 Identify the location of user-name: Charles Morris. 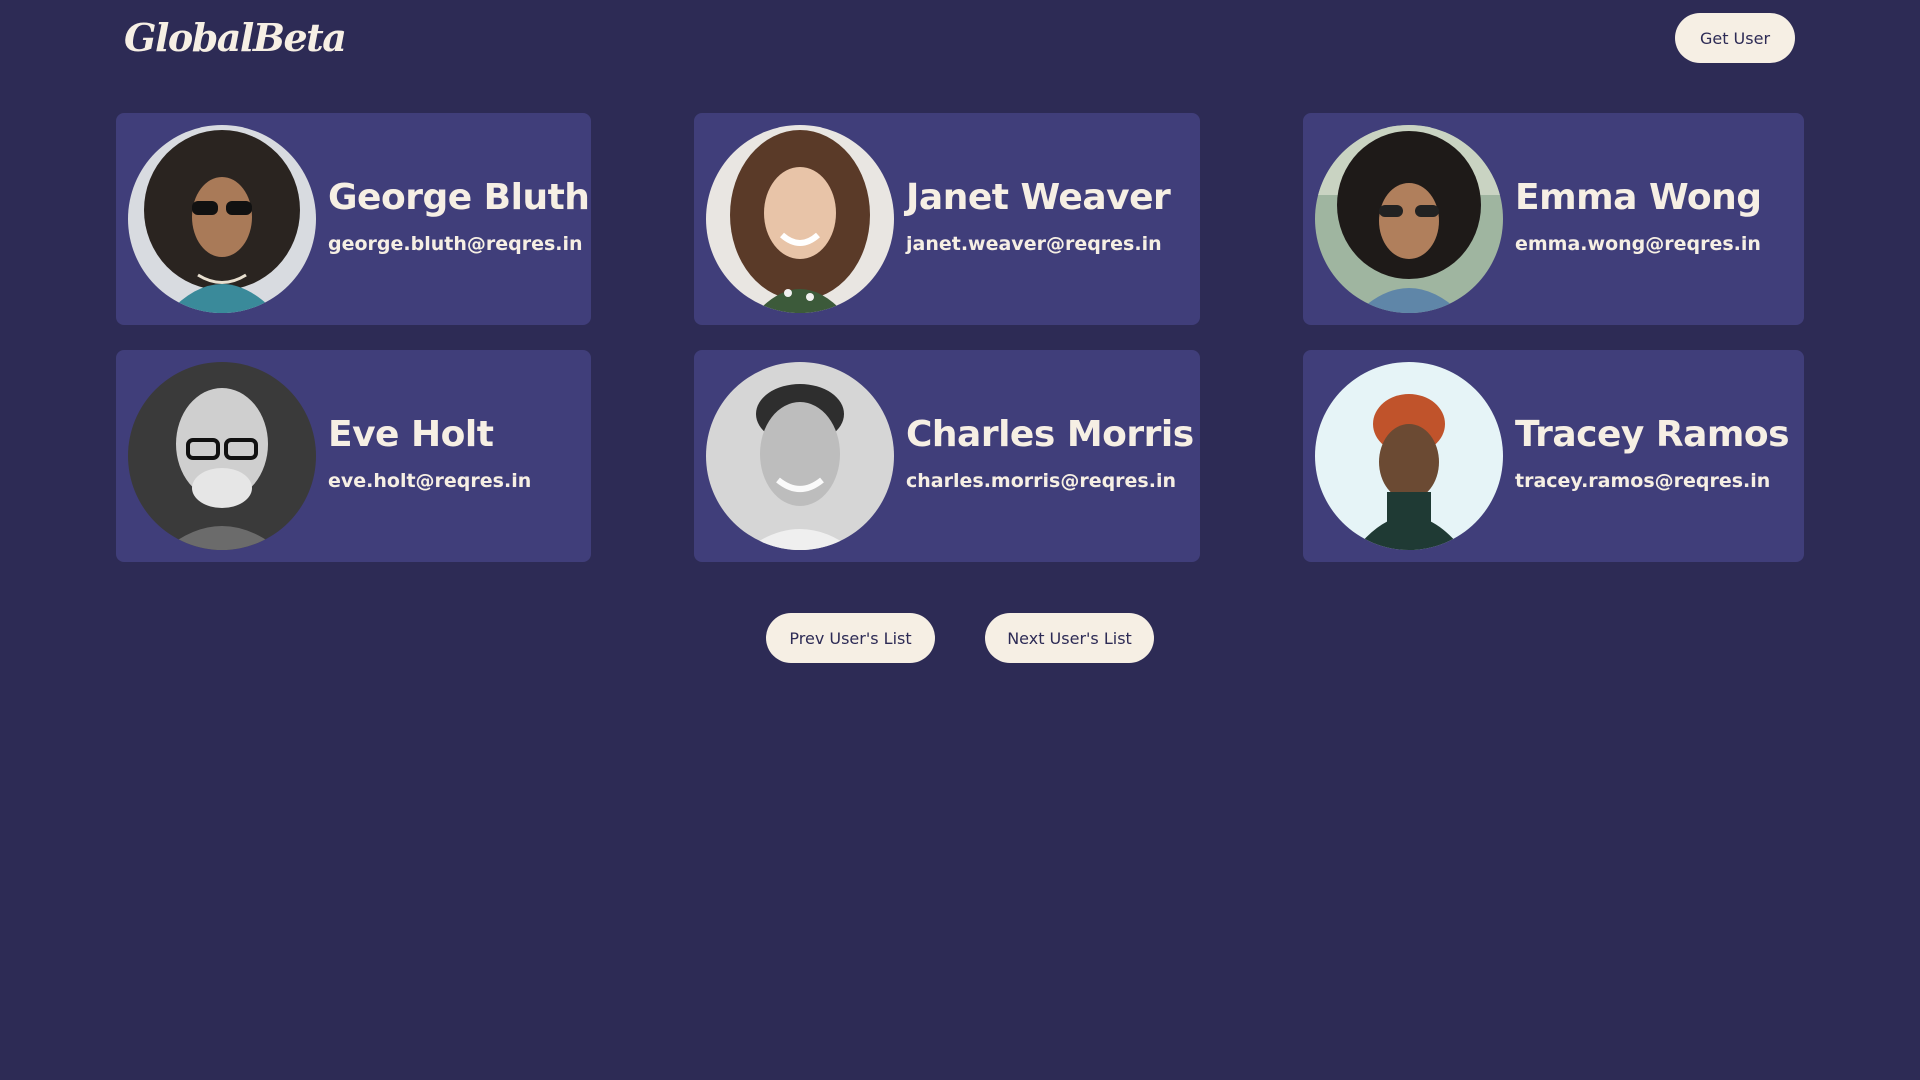
(1050, 434).